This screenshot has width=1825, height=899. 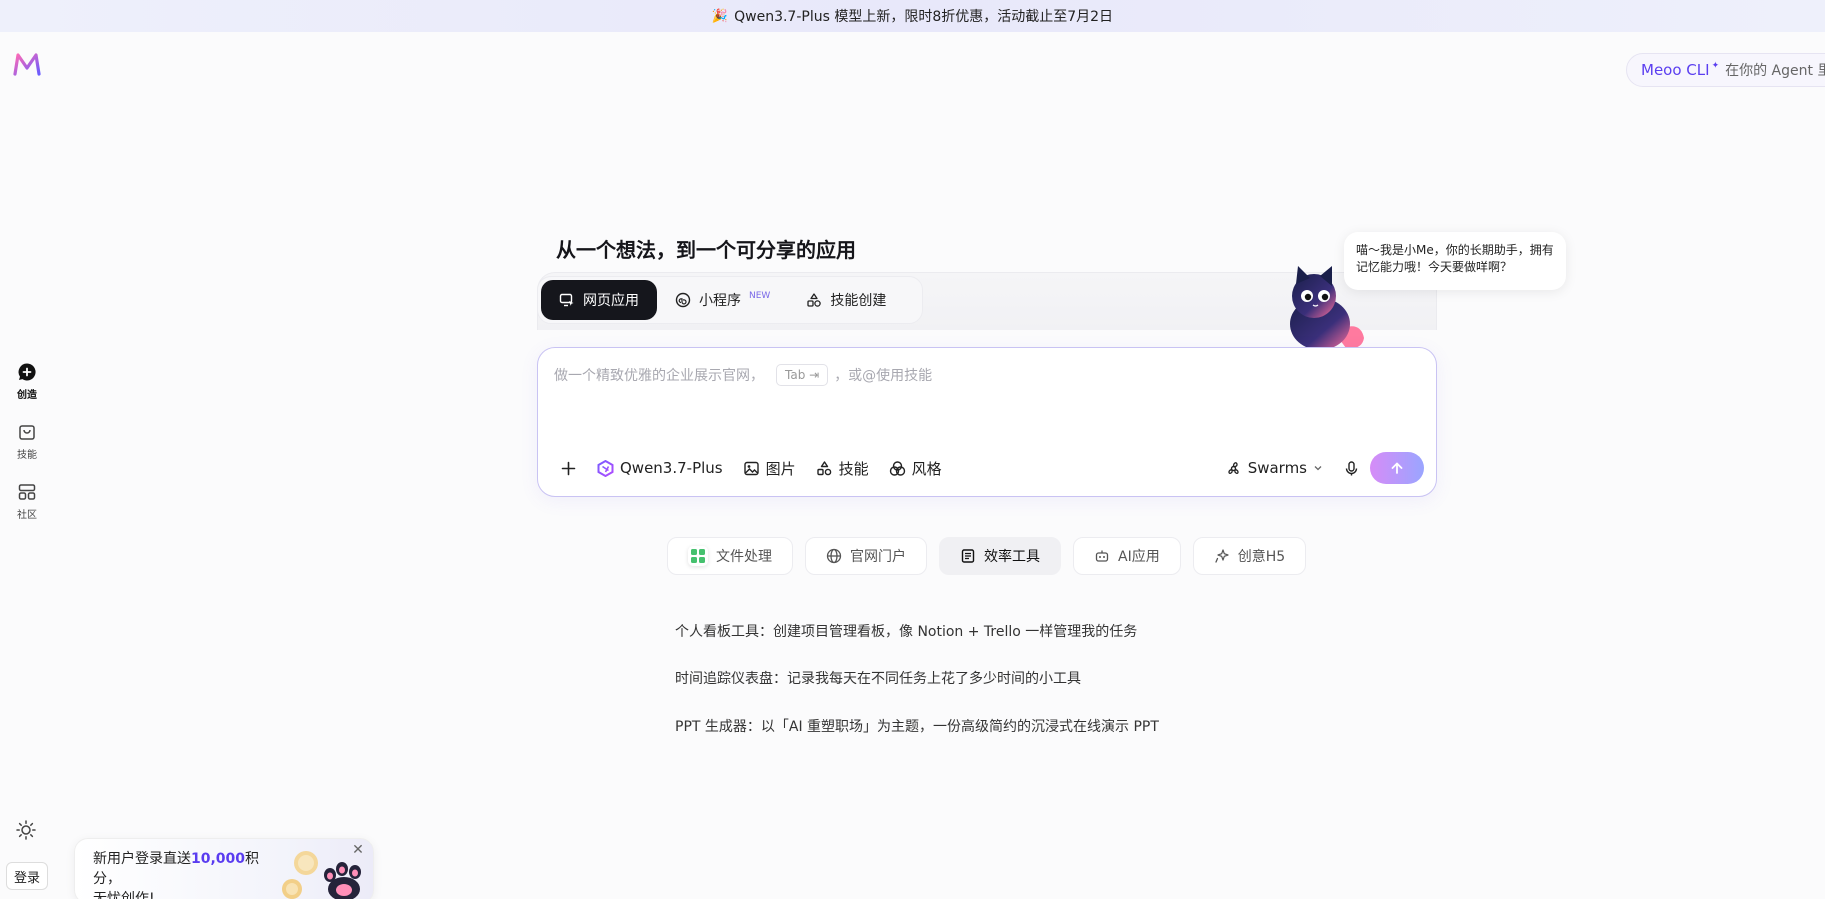 I want to click on party-popper-icon: 🎉, so click(x=720, y=16).